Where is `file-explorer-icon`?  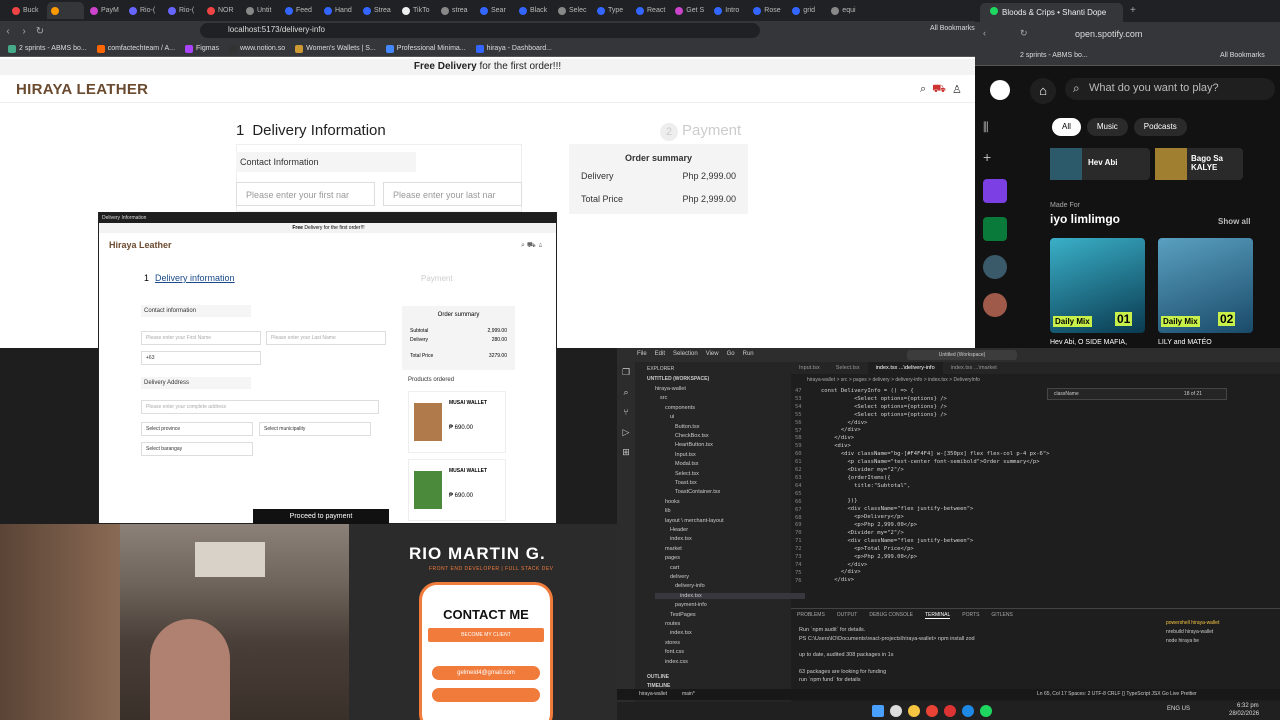
file-explorer-icon is located at coordinates (914, 711).